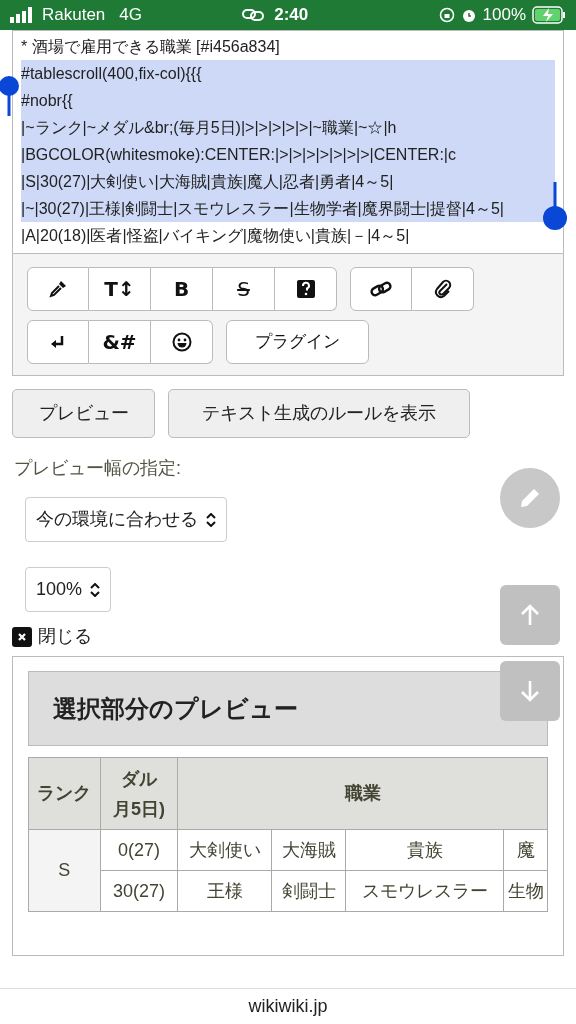 This screenshot has height=1024, width=576. I want to click on table-cell: 30(27), so click(139, 891).